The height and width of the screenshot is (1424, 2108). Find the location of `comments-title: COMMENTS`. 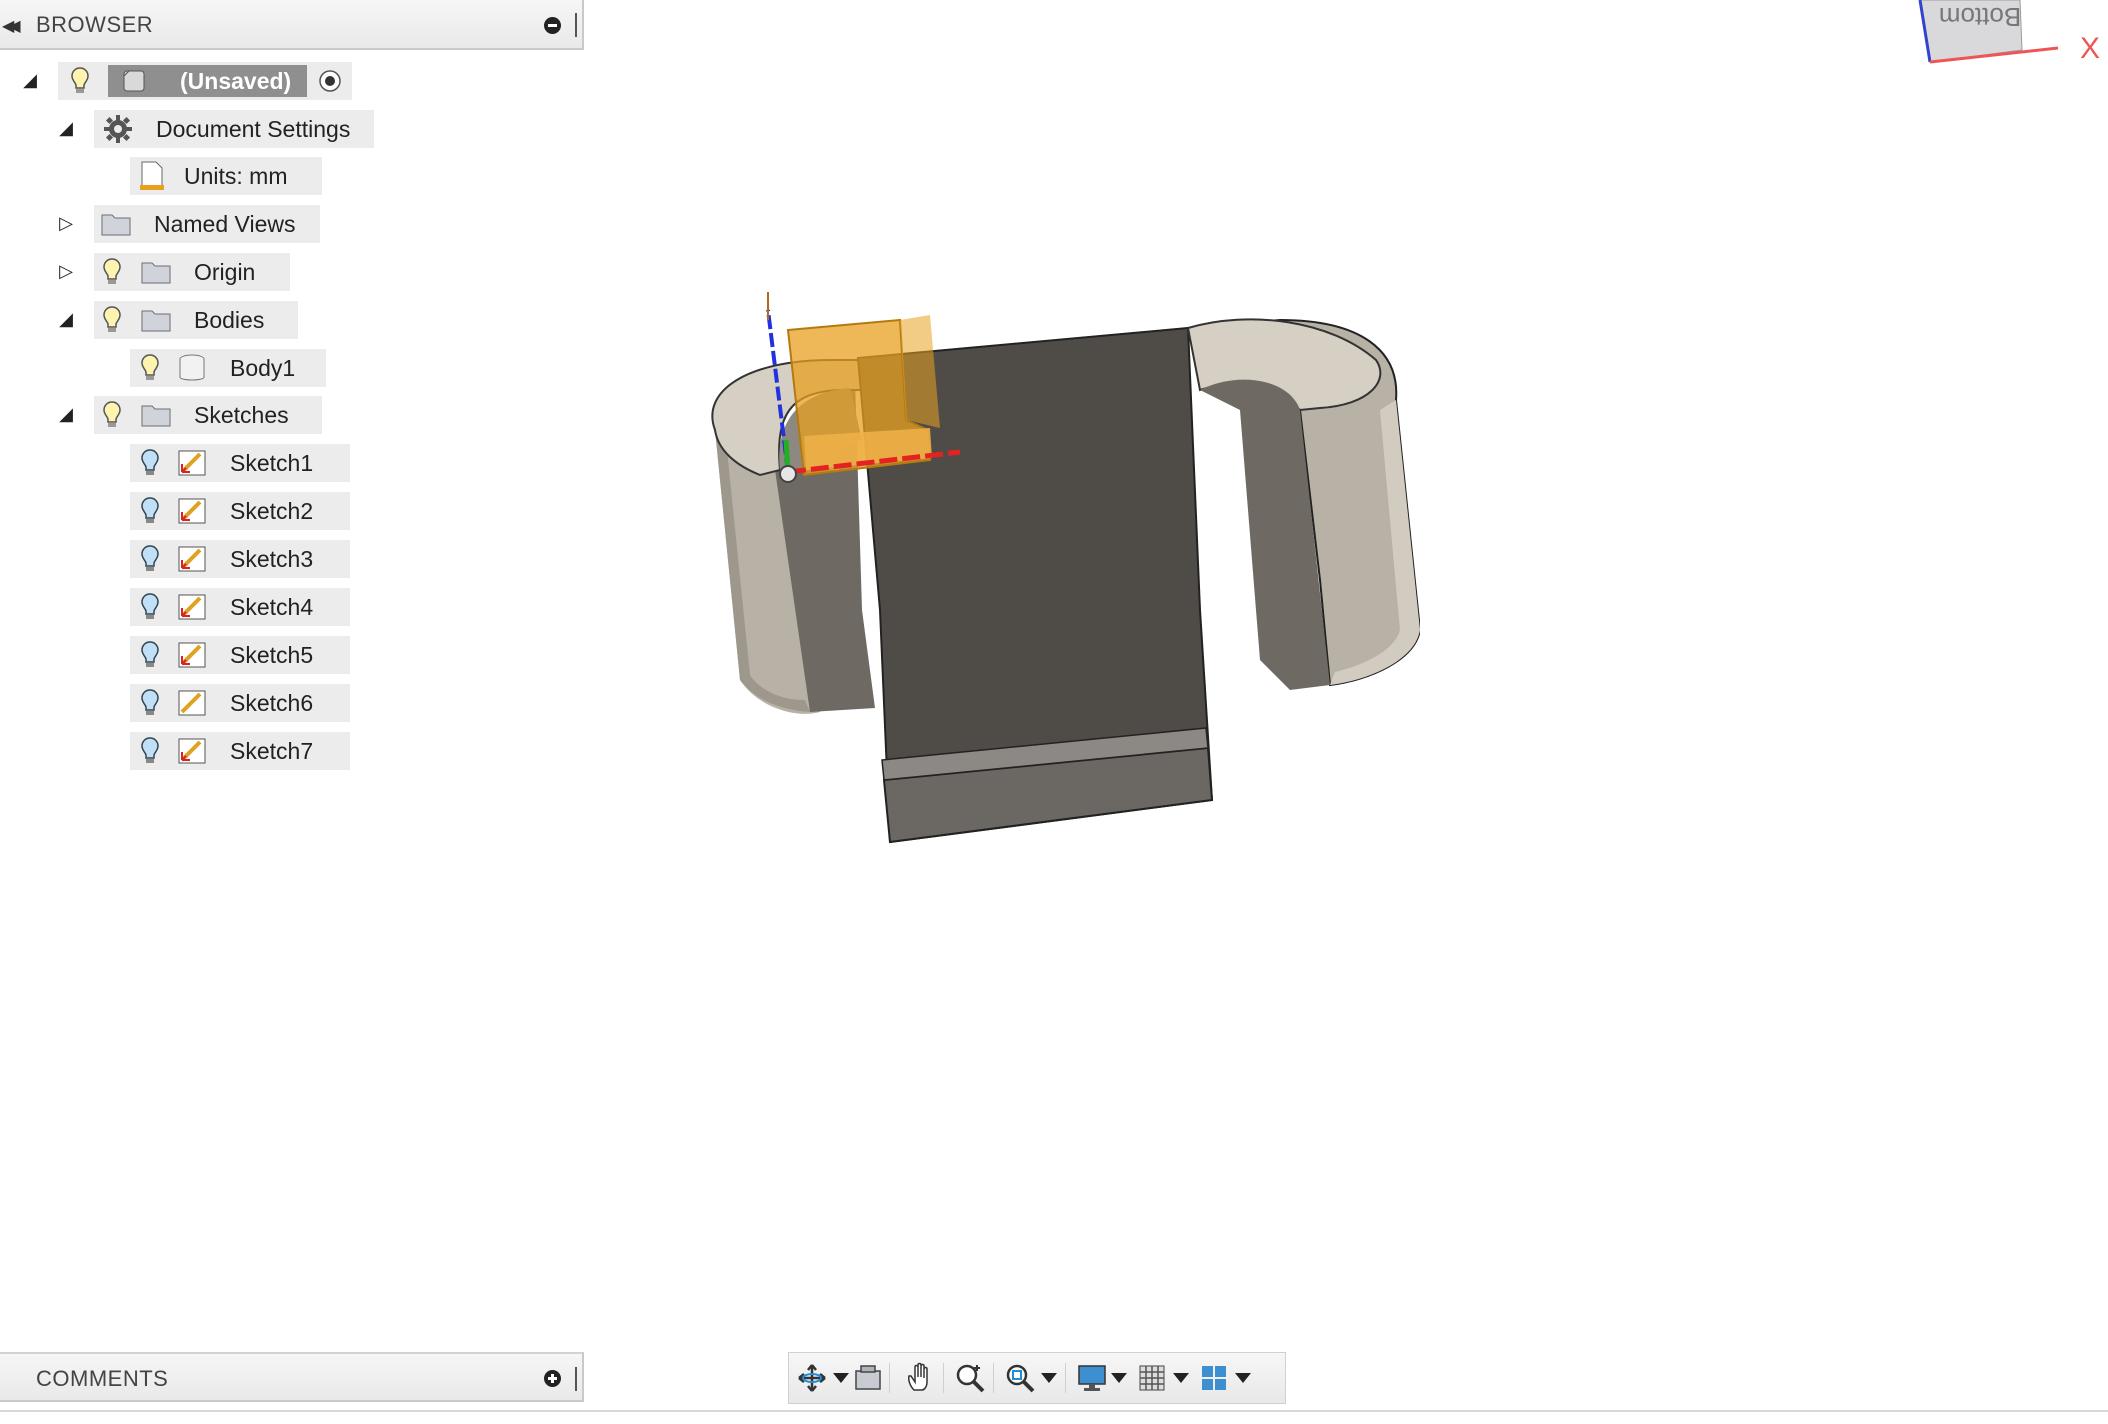

comments-title: COMMENTS is located at coordinates (102, 1378).